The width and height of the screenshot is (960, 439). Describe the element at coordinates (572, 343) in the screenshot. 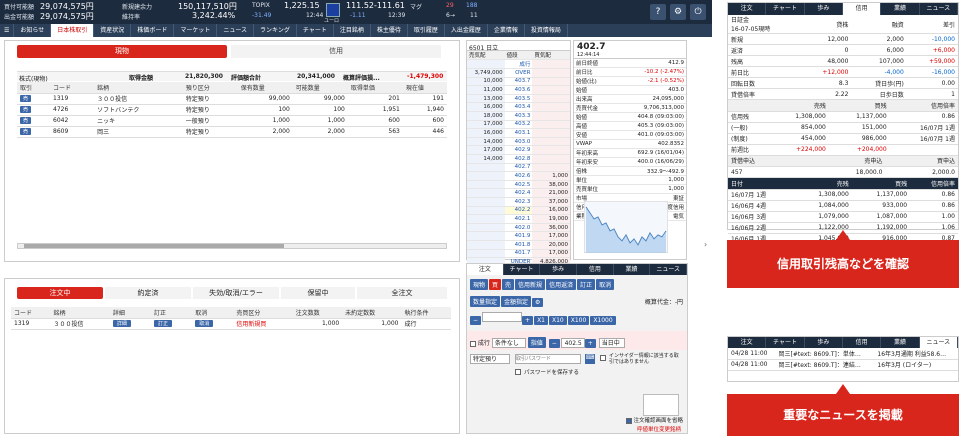

I see `price-input: 402.5` at that location.